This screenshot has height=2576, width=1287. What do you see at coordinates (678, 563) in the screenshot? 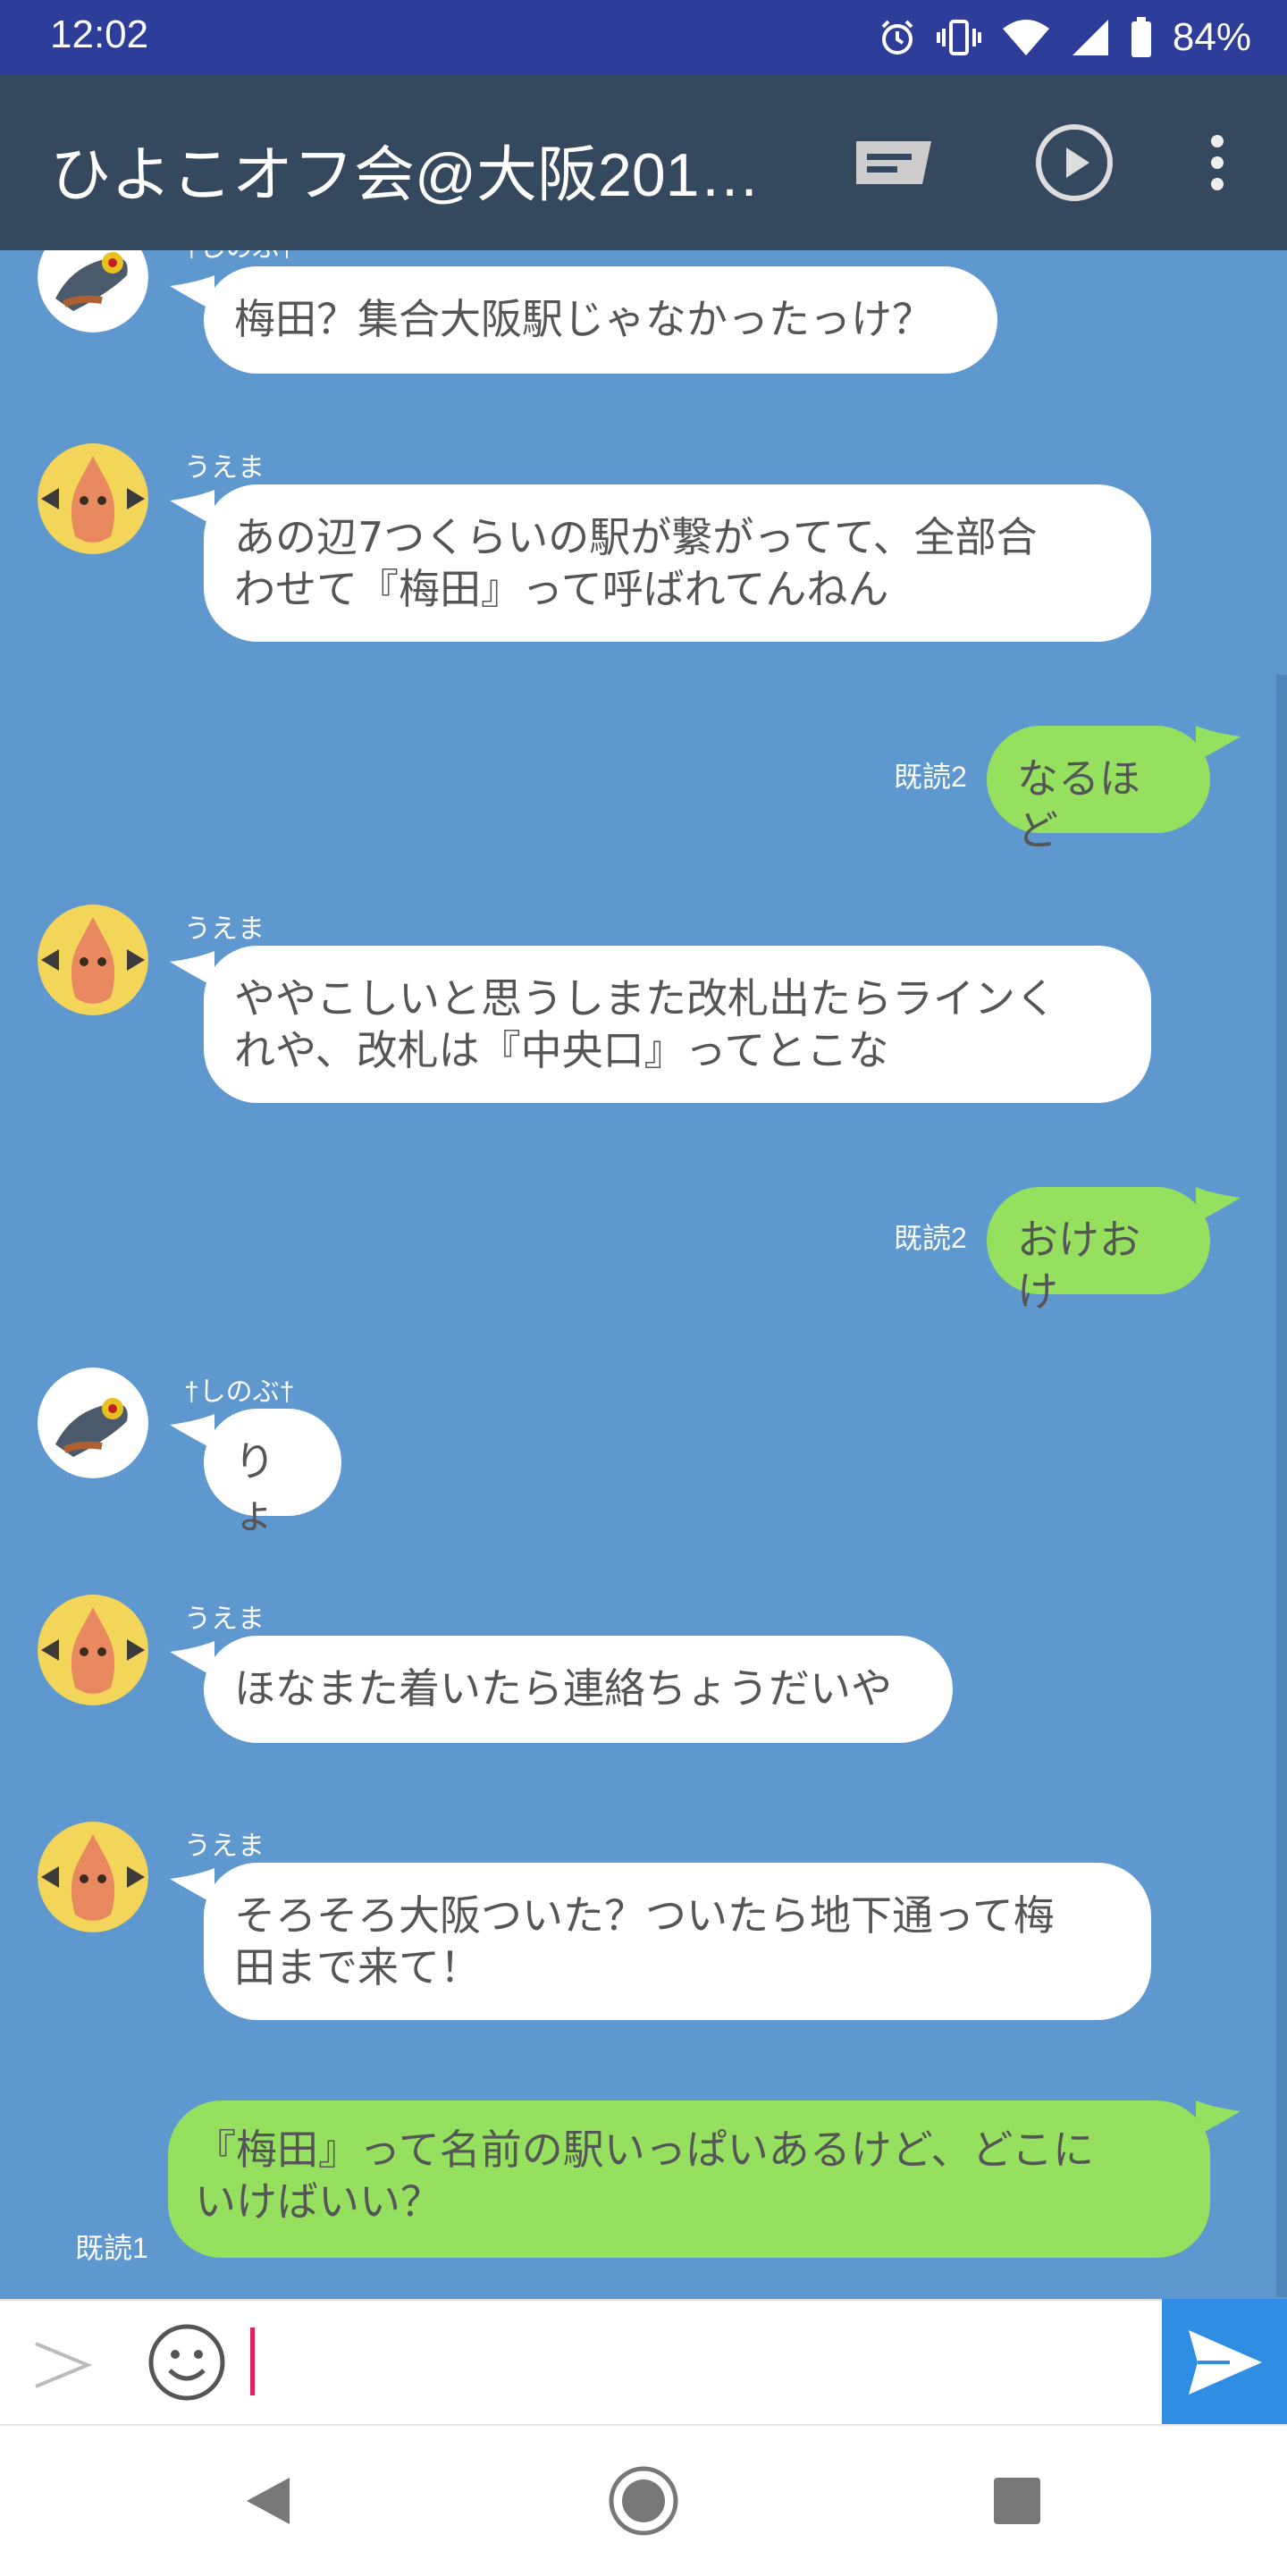
I see `message-bubble: あの辺7つくらいの駅が繋がってて、全部合 わせて『梅田』って呼ばれてんねん` at bounding box center [678, 563].